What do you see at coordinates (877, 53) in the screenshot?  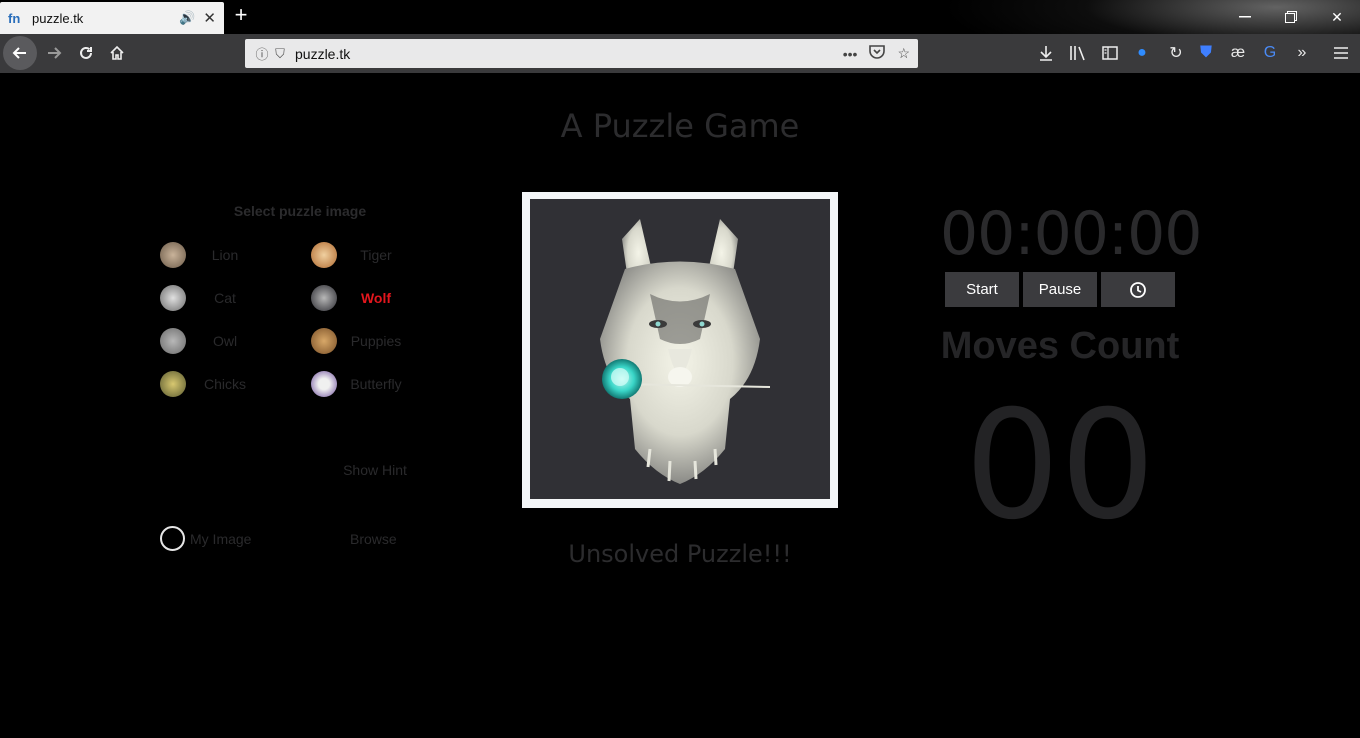 I see `pocket-icon` at bounding box center [877, 53].